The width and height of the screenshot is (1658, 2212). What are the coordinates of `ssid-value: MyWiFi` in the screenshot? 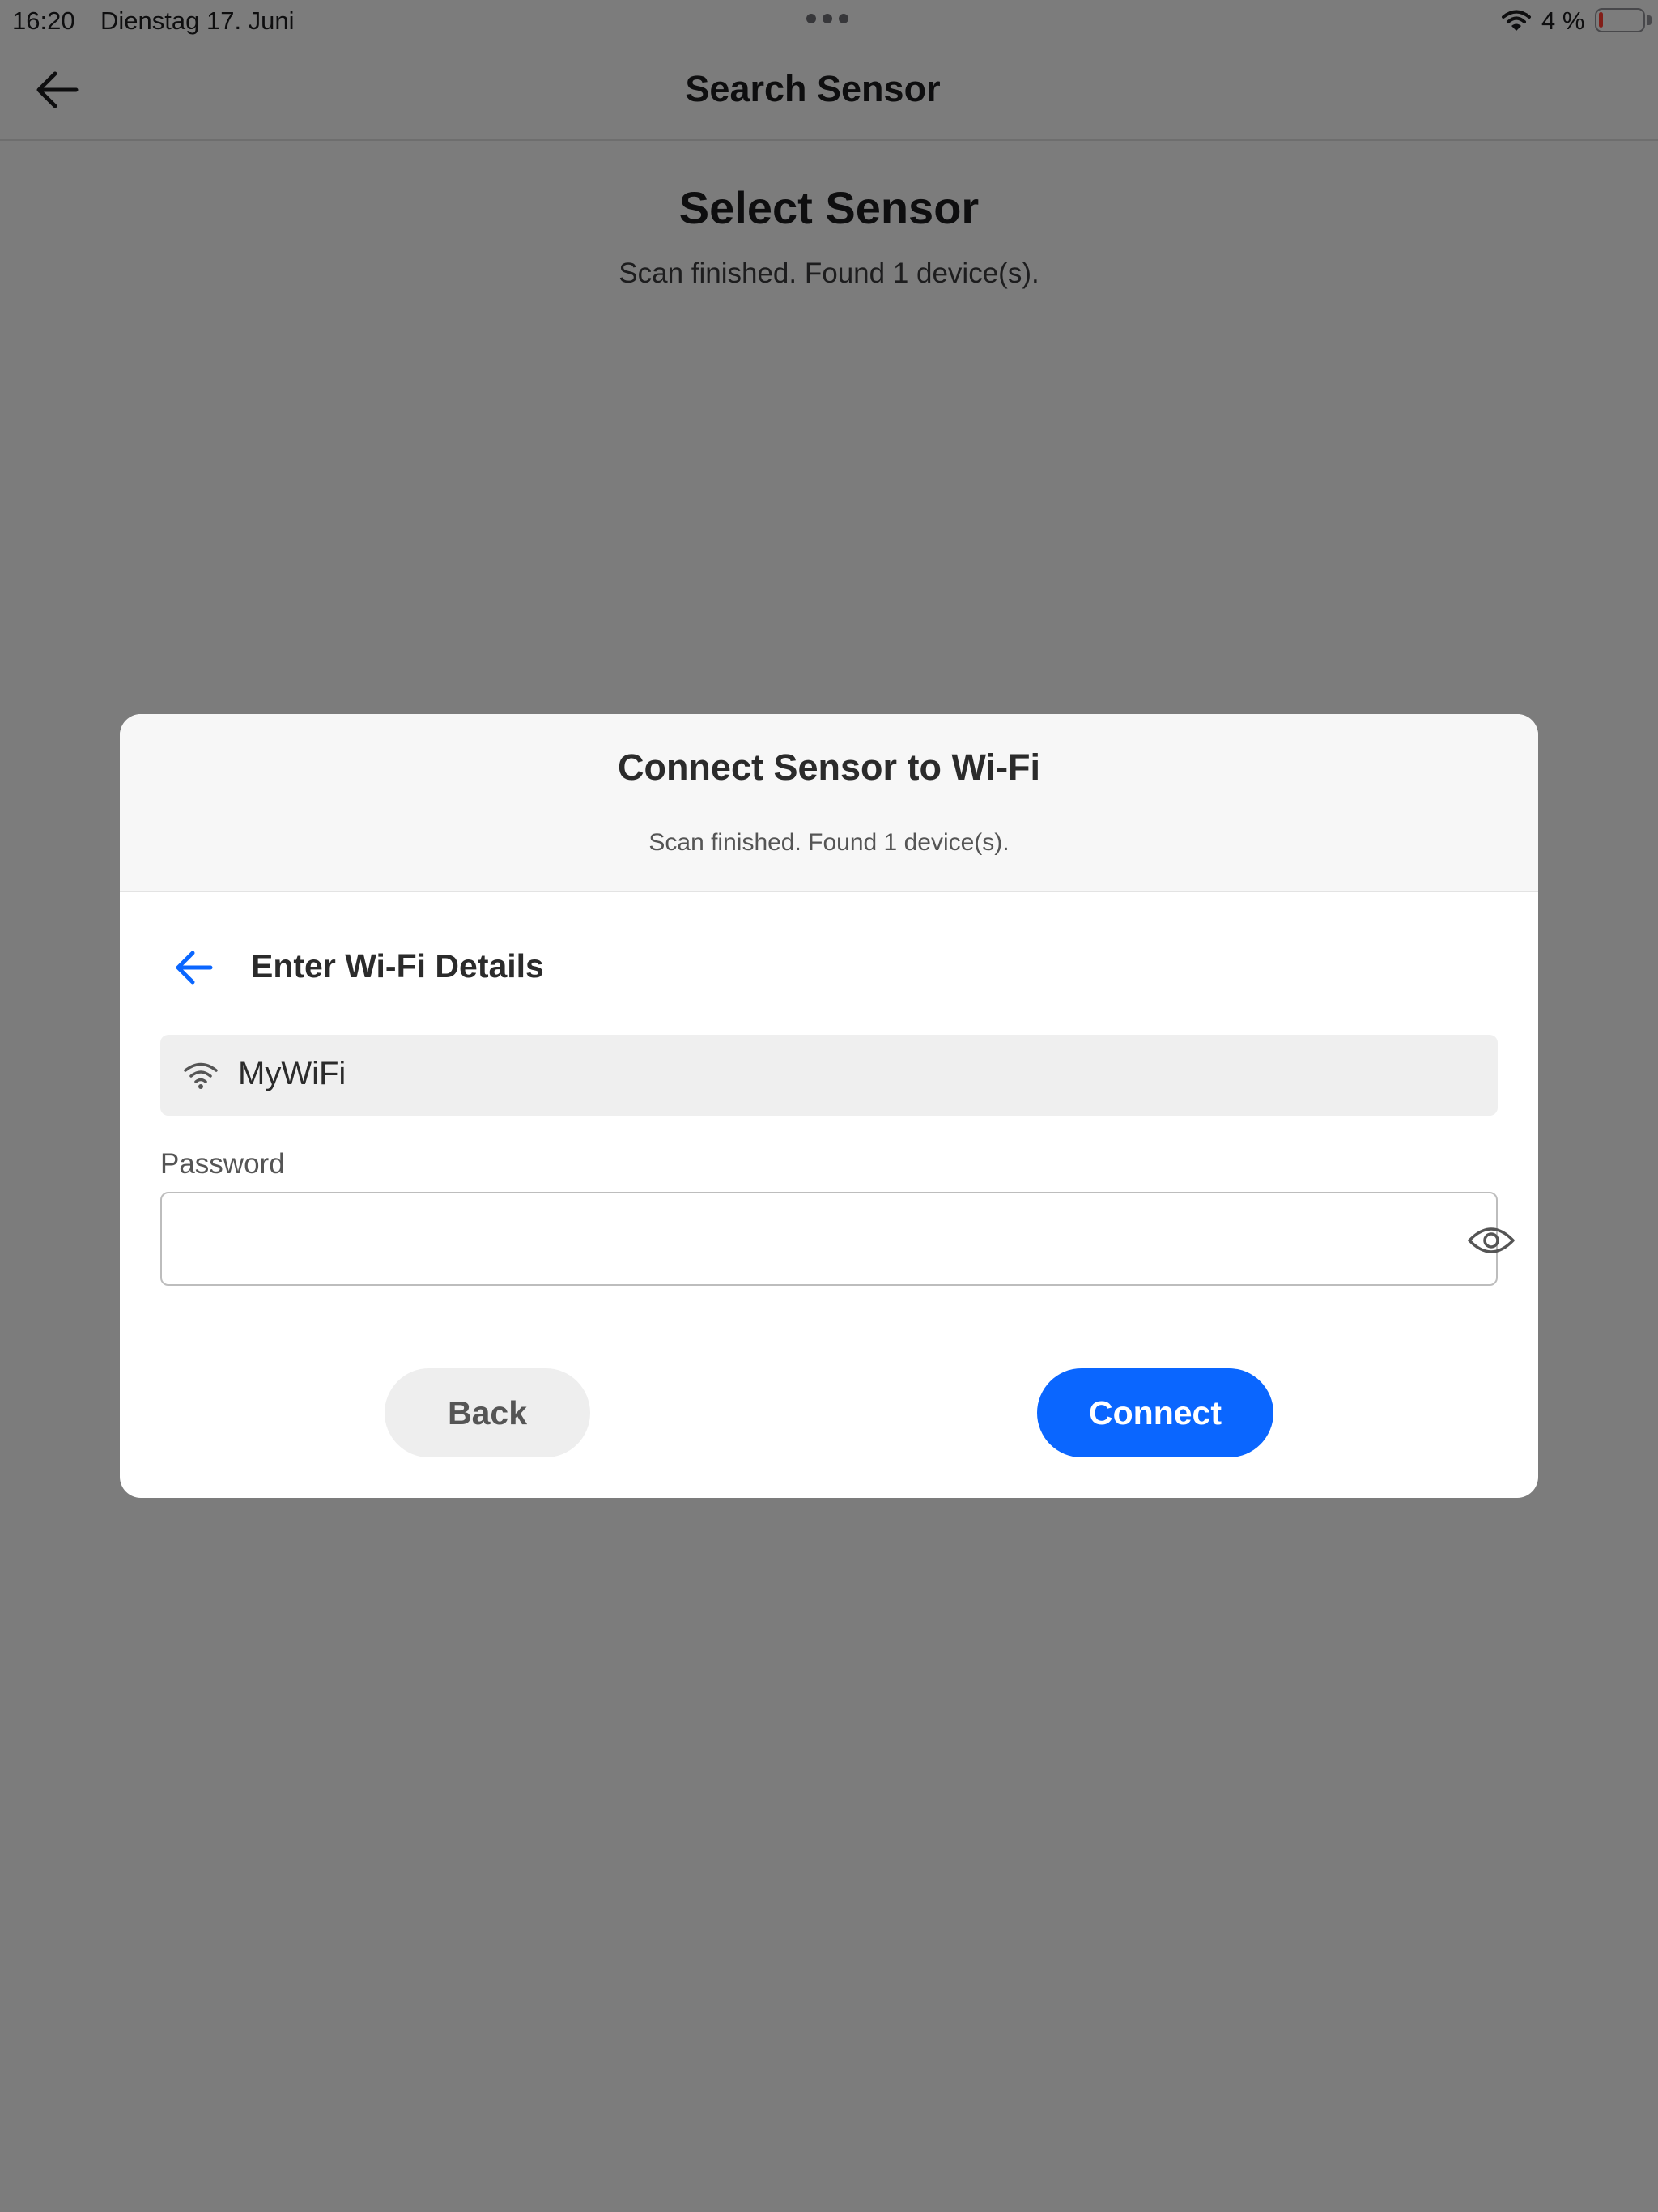 It's located at (292, 1073).